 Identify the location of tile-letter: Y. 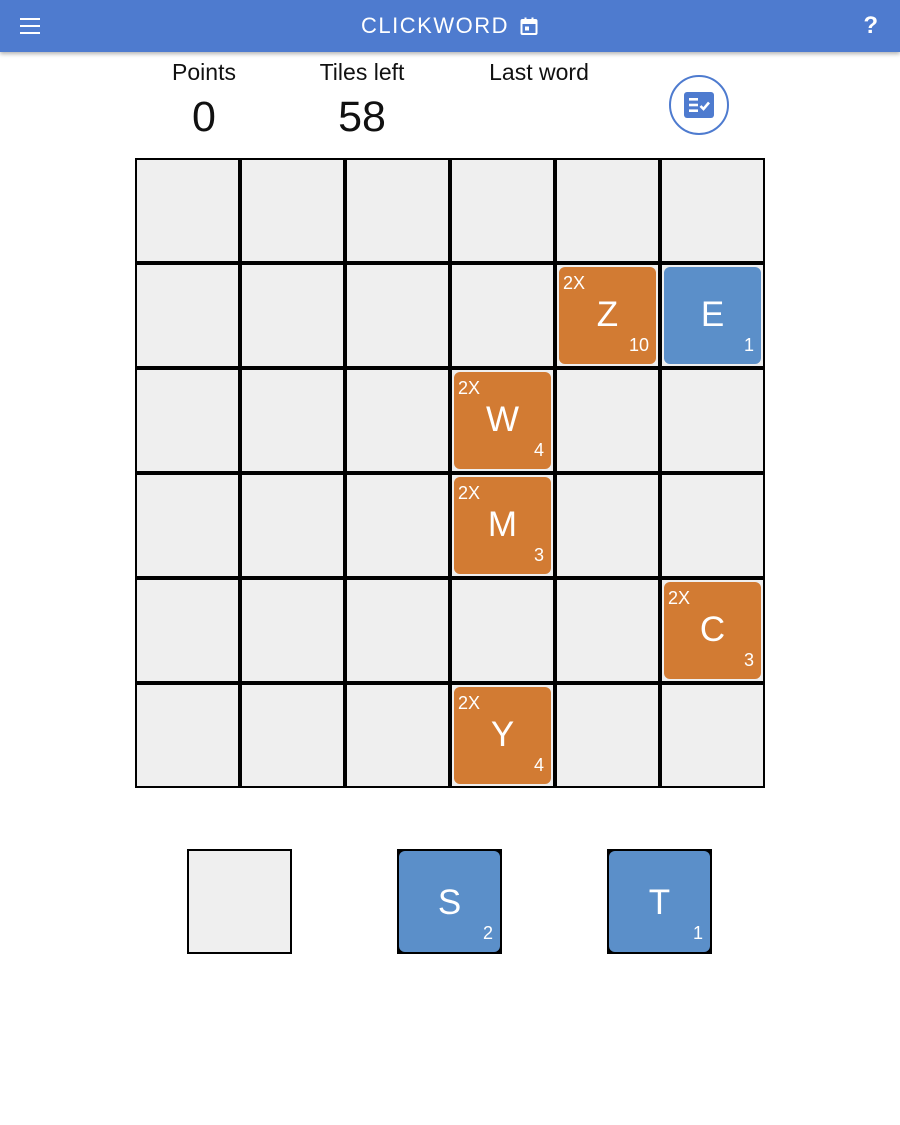
(502, 734).